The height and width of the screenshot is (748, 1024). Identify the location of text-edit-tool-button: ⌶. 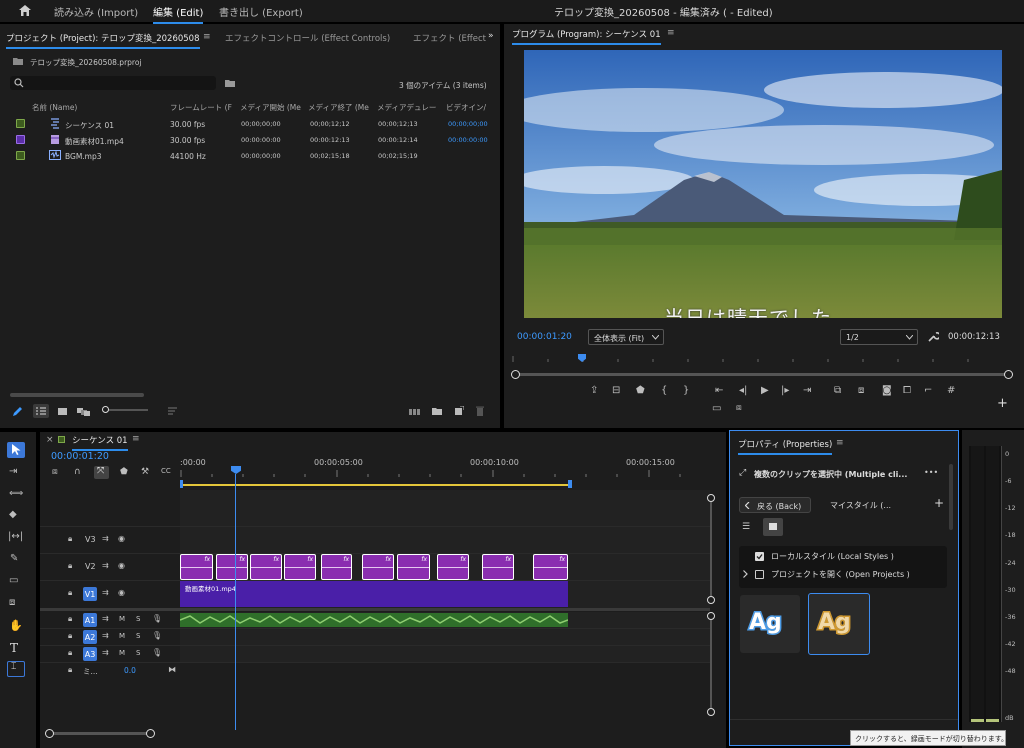
(16, 669).